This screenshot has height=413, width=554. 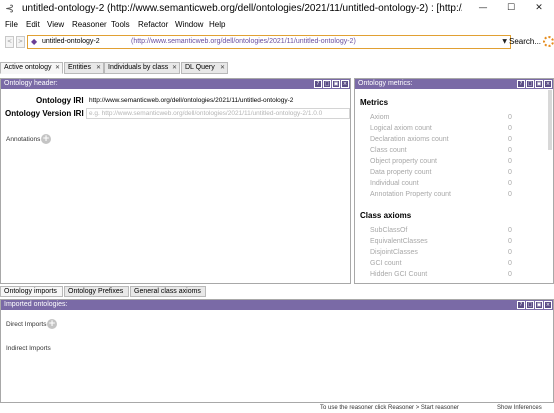 What do you see at coordinates (60, 100) in the screenshot?
I see `ontology-iri-label: Ontology IRI` at bounding box center [60, 100].